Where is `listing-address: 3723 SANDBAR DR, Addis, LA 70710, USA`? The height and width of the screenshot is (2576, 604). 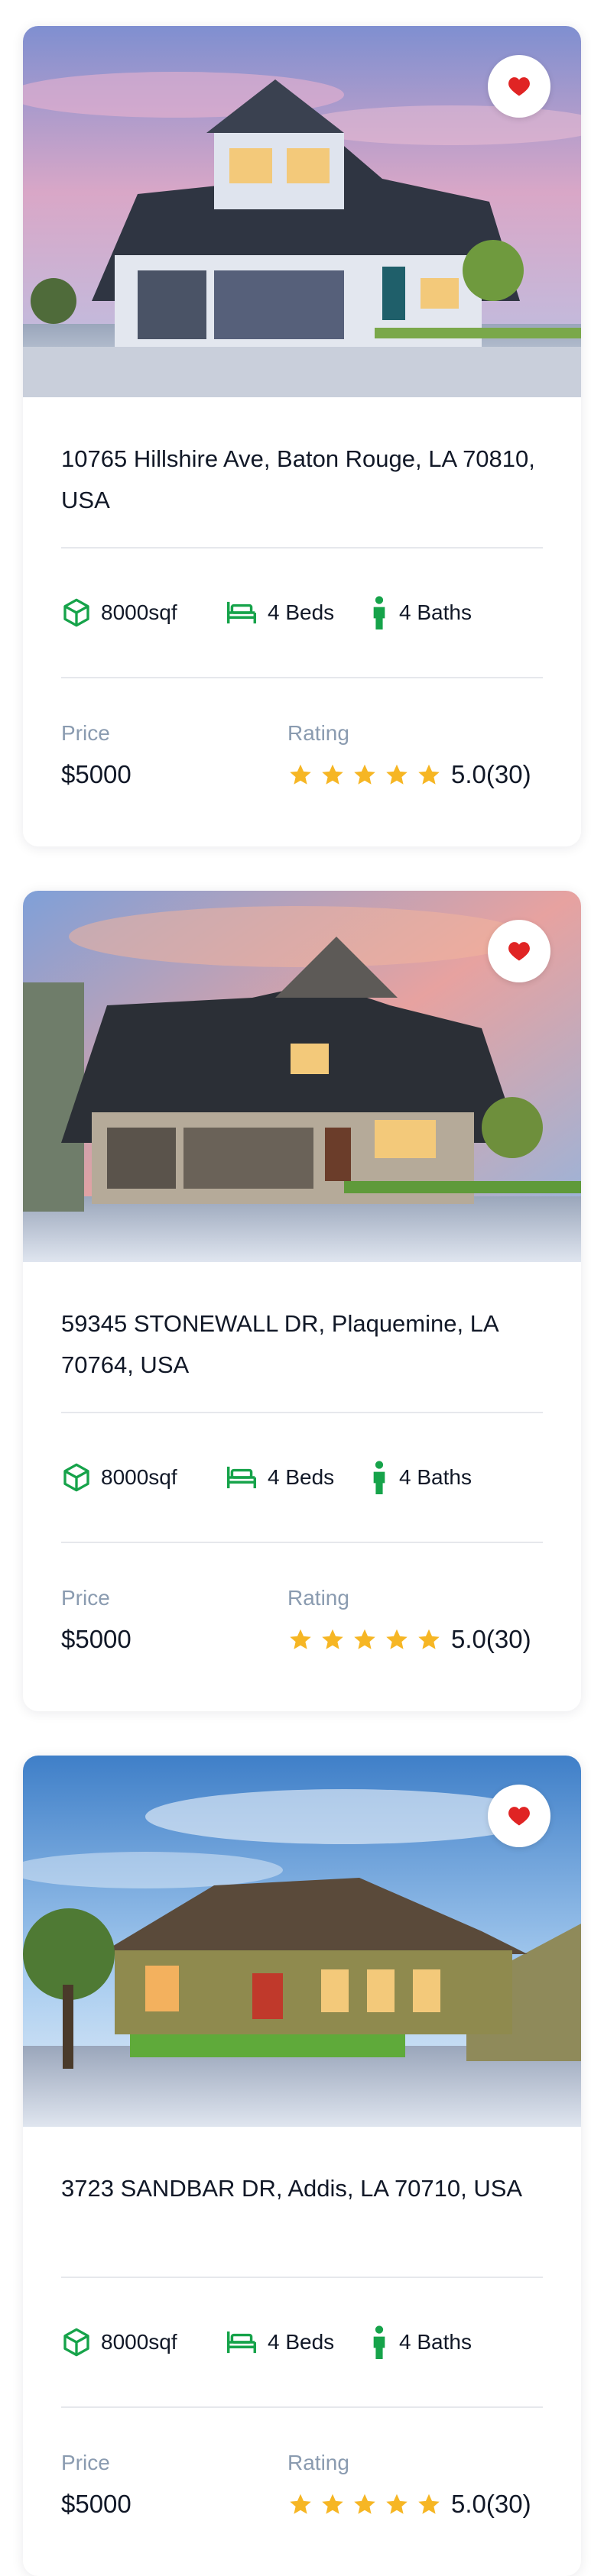
listing-address: 3723 SANDBAR DR, Addis, LA 70710, USA is located at coordinates (292, 2188).